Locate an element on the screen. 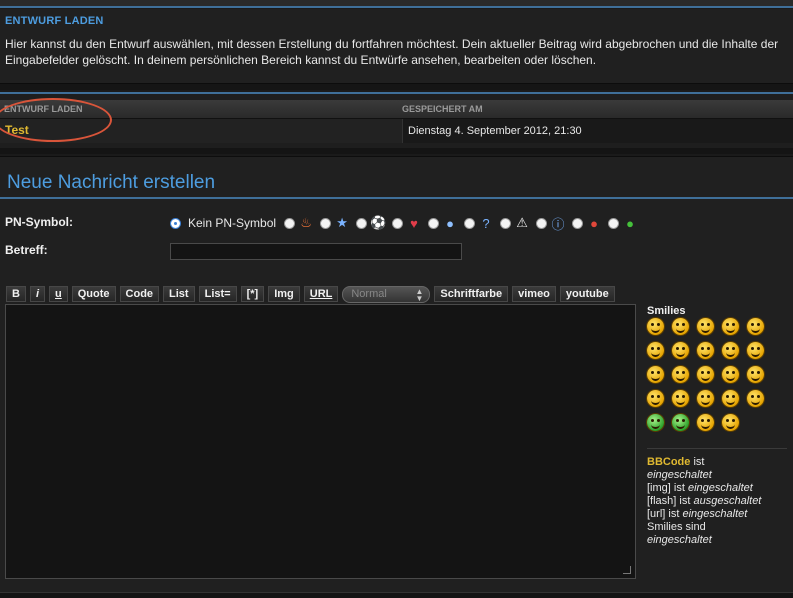 This screenshot has height=598, width=793. smilies-divider is located at coordinates (717, 448).